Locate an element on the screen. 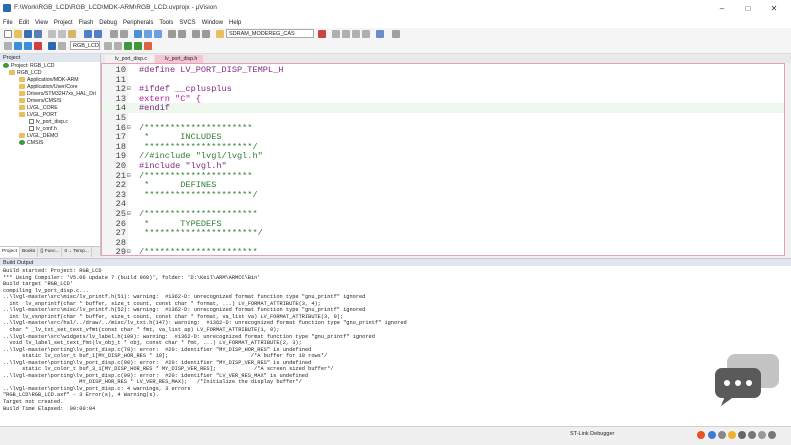 Image resolution: width=791 pixels, height=445 pixels. skin-icon is located at coordinates (762, 435).